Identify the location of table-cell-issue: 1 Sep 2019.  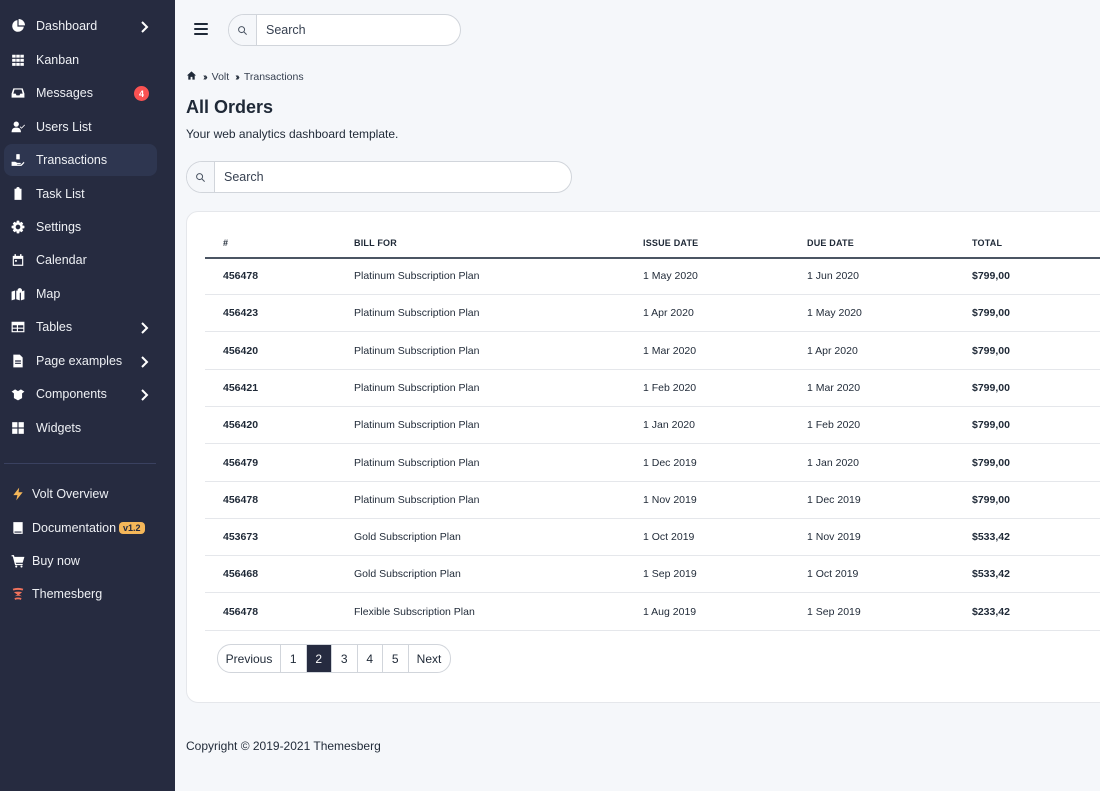
(670, 574).